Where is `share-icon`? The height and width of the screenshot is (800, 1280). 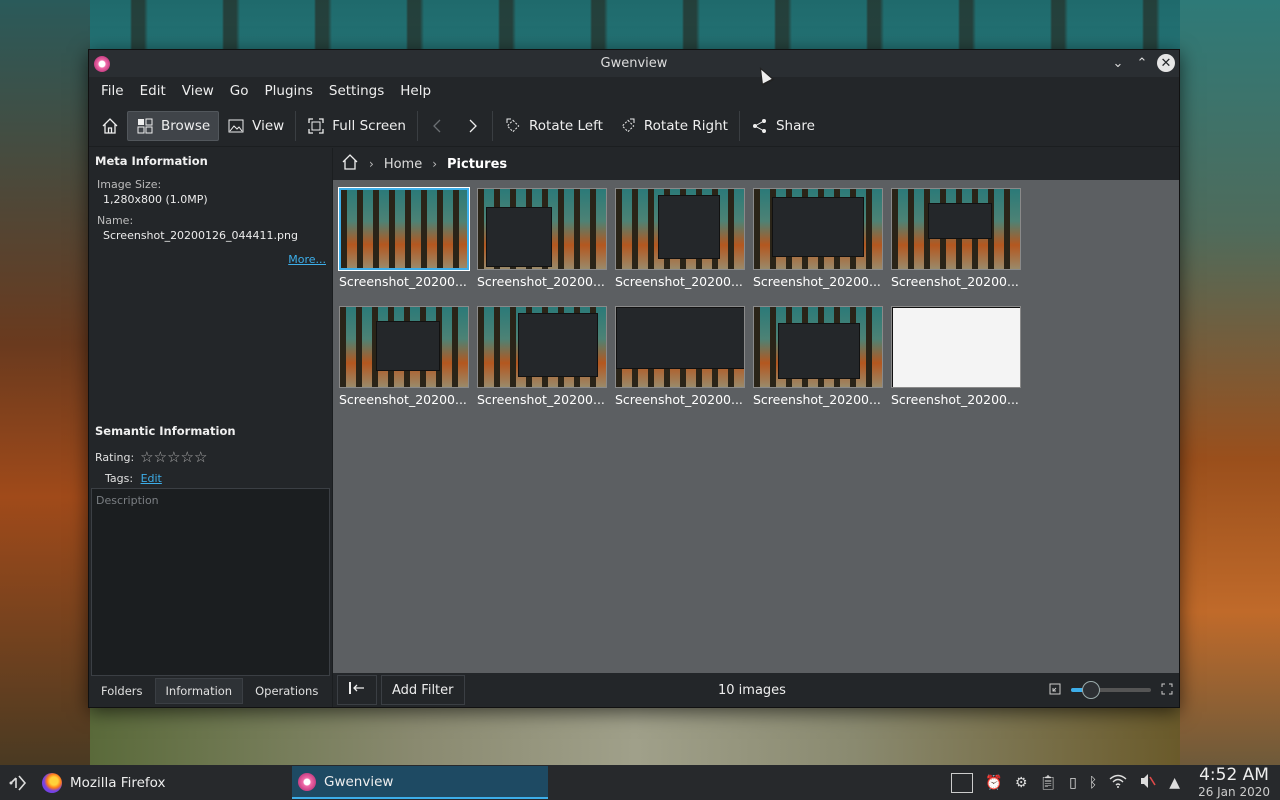 share-icon is located at coordinates (760, 126).